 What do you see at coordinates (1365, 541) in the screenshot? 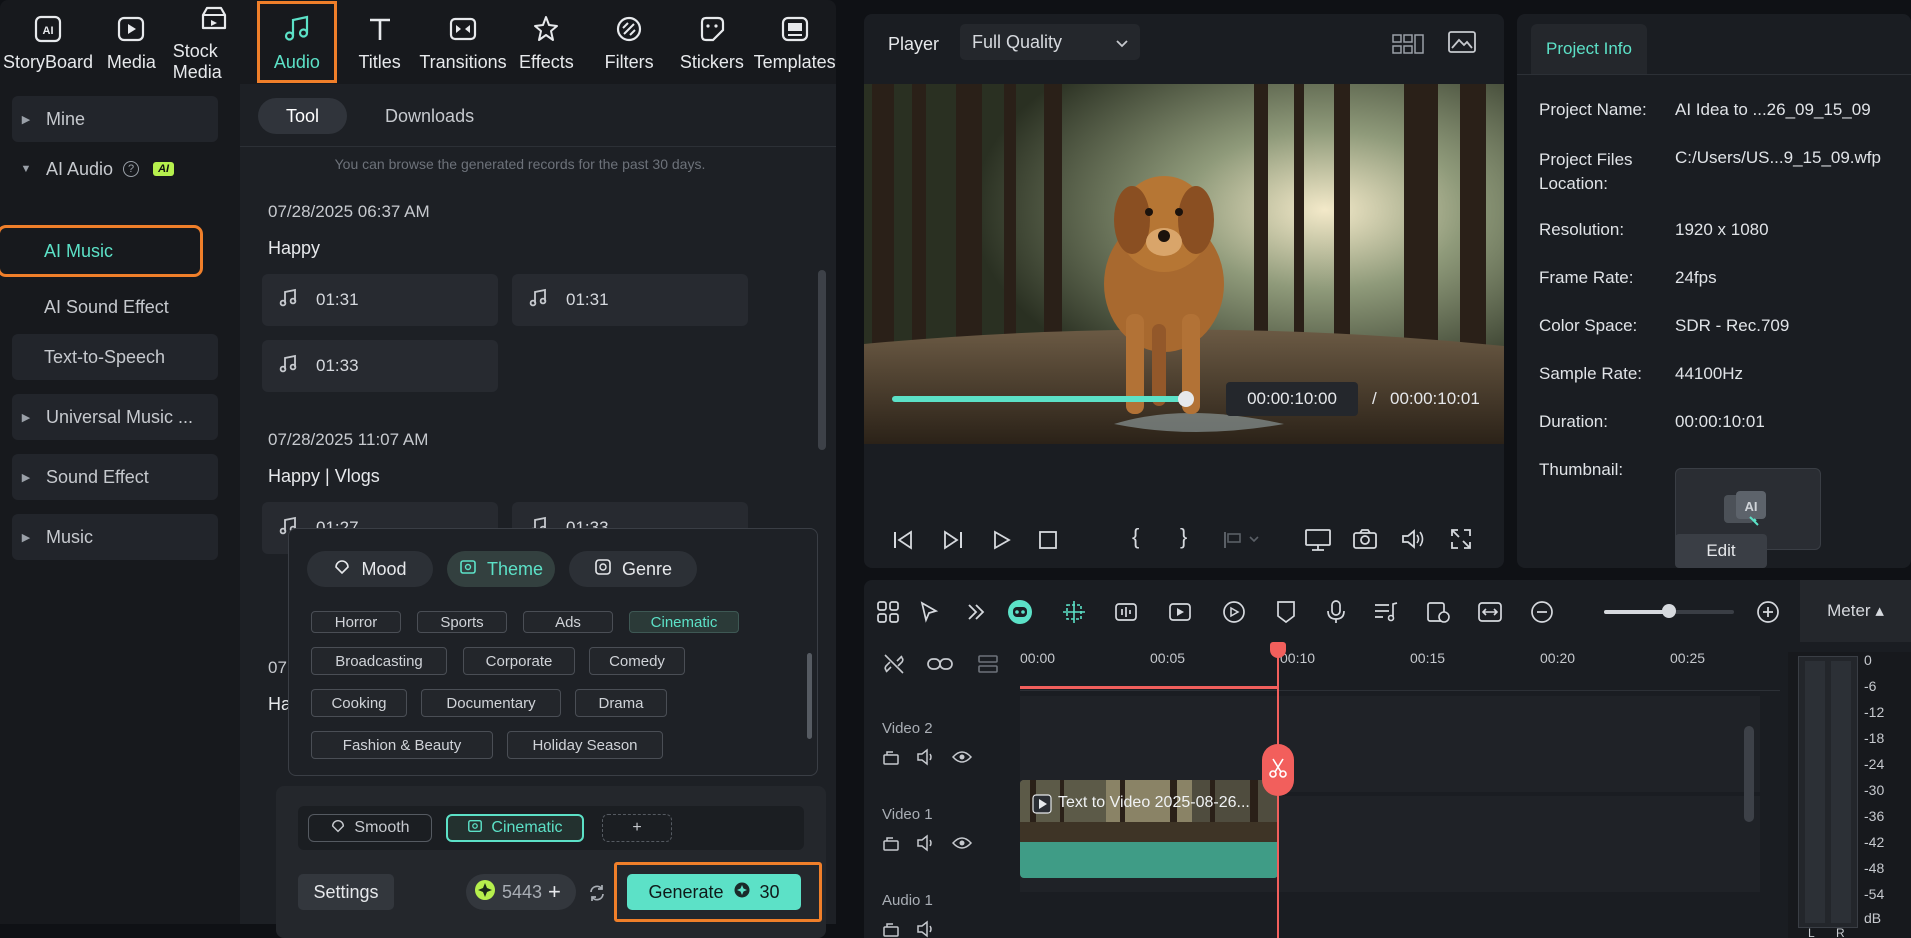
I see `snapshot-icon` at bounding box center [1365, 541].